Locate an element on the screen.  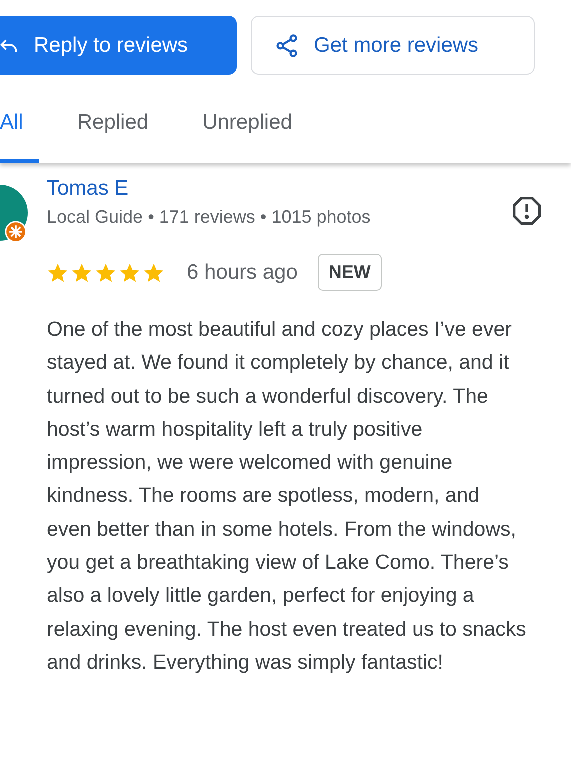
filter-tab: Unreplied is located at coordinates (247, 131).